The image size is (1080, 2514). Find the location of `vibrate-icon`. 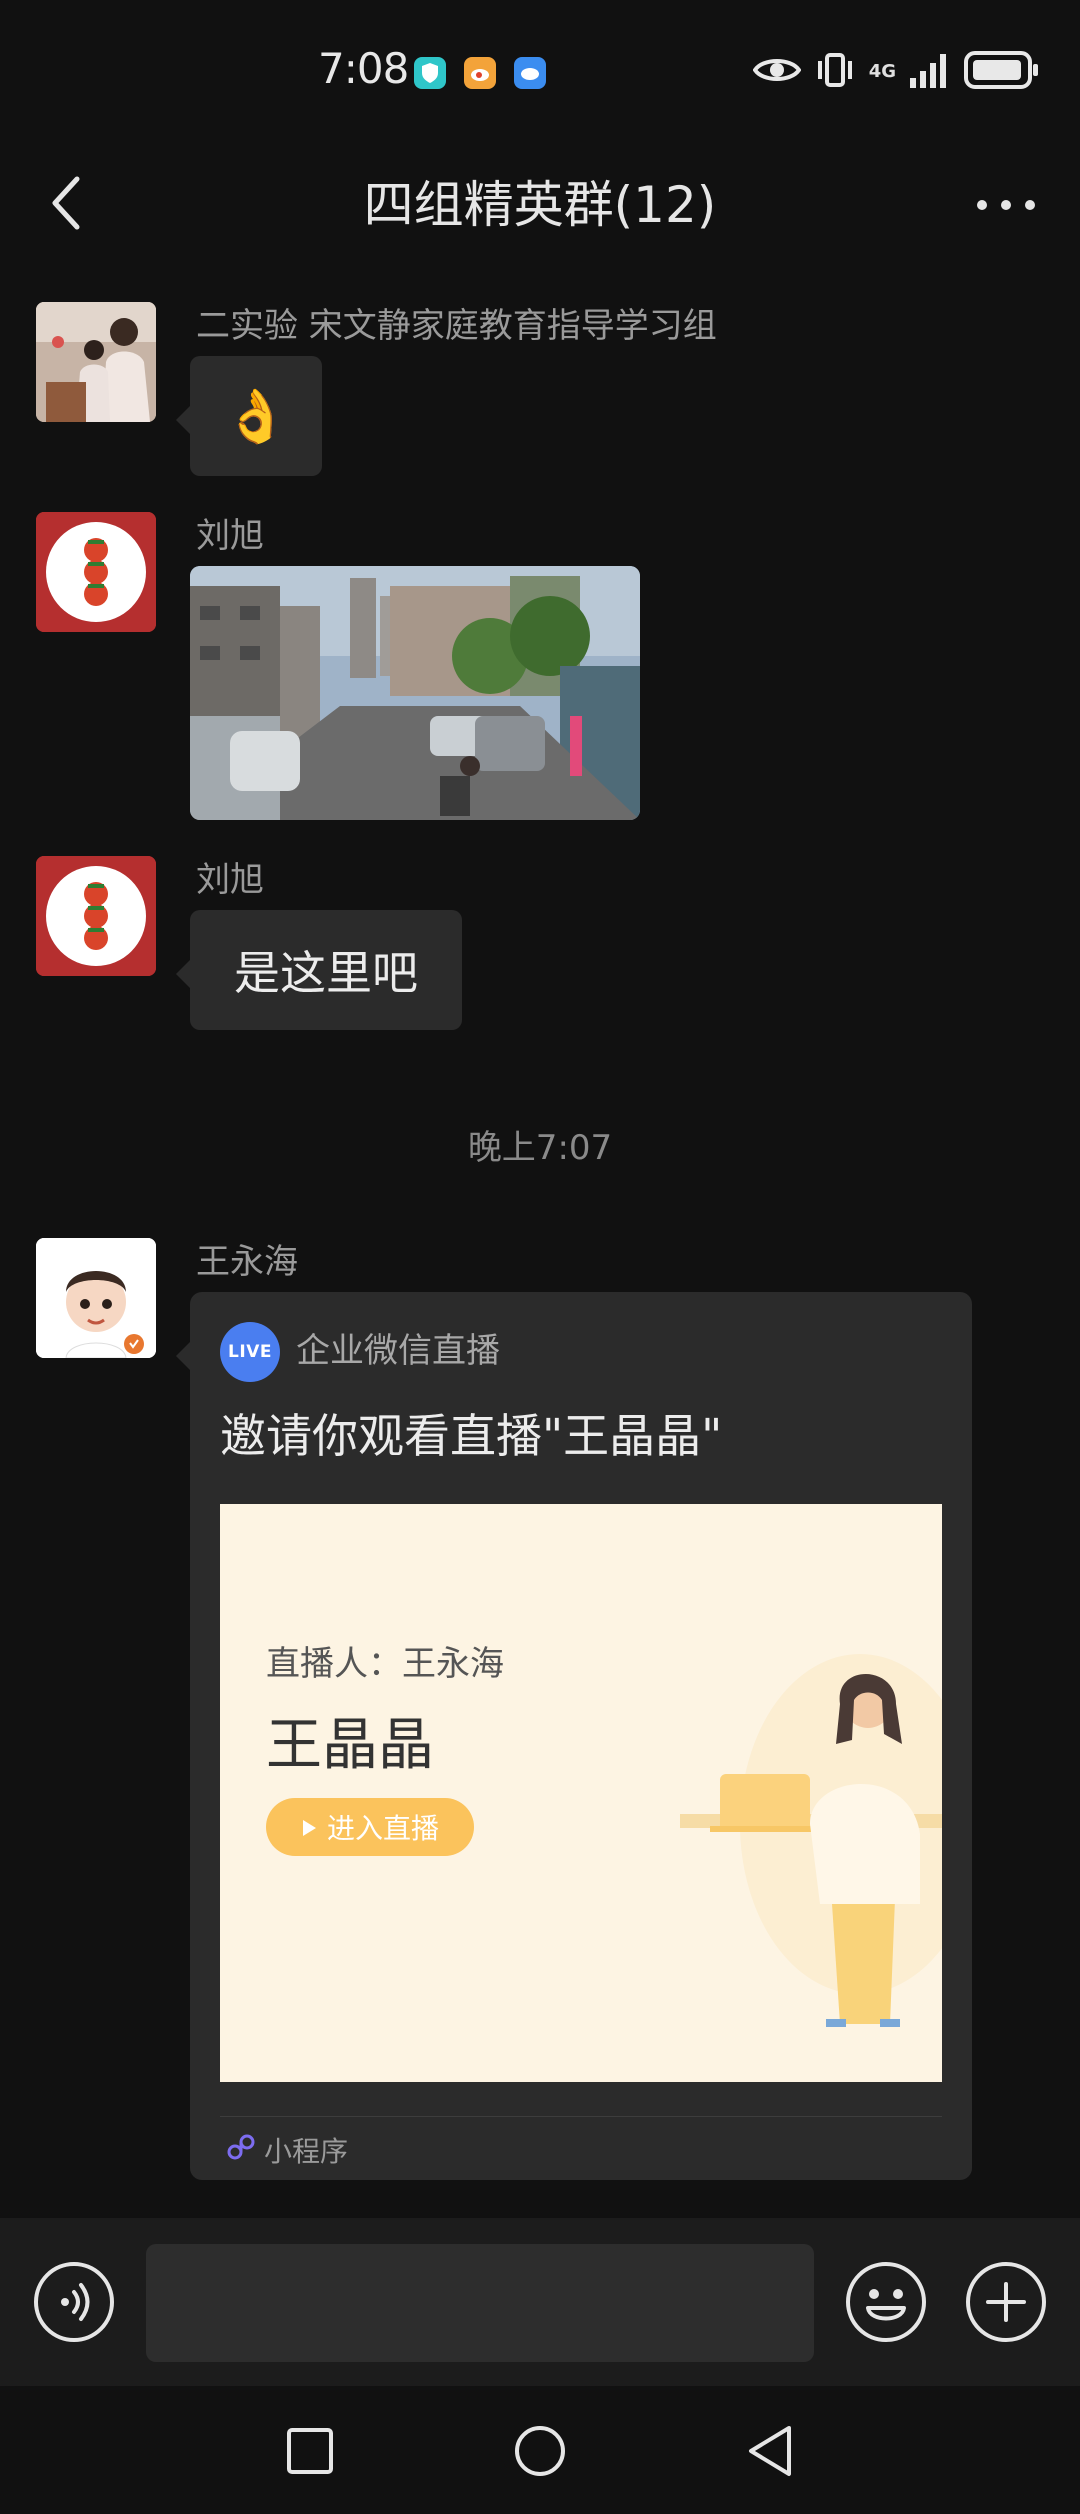

vibrate-icon is located at coordinates (835, 72).